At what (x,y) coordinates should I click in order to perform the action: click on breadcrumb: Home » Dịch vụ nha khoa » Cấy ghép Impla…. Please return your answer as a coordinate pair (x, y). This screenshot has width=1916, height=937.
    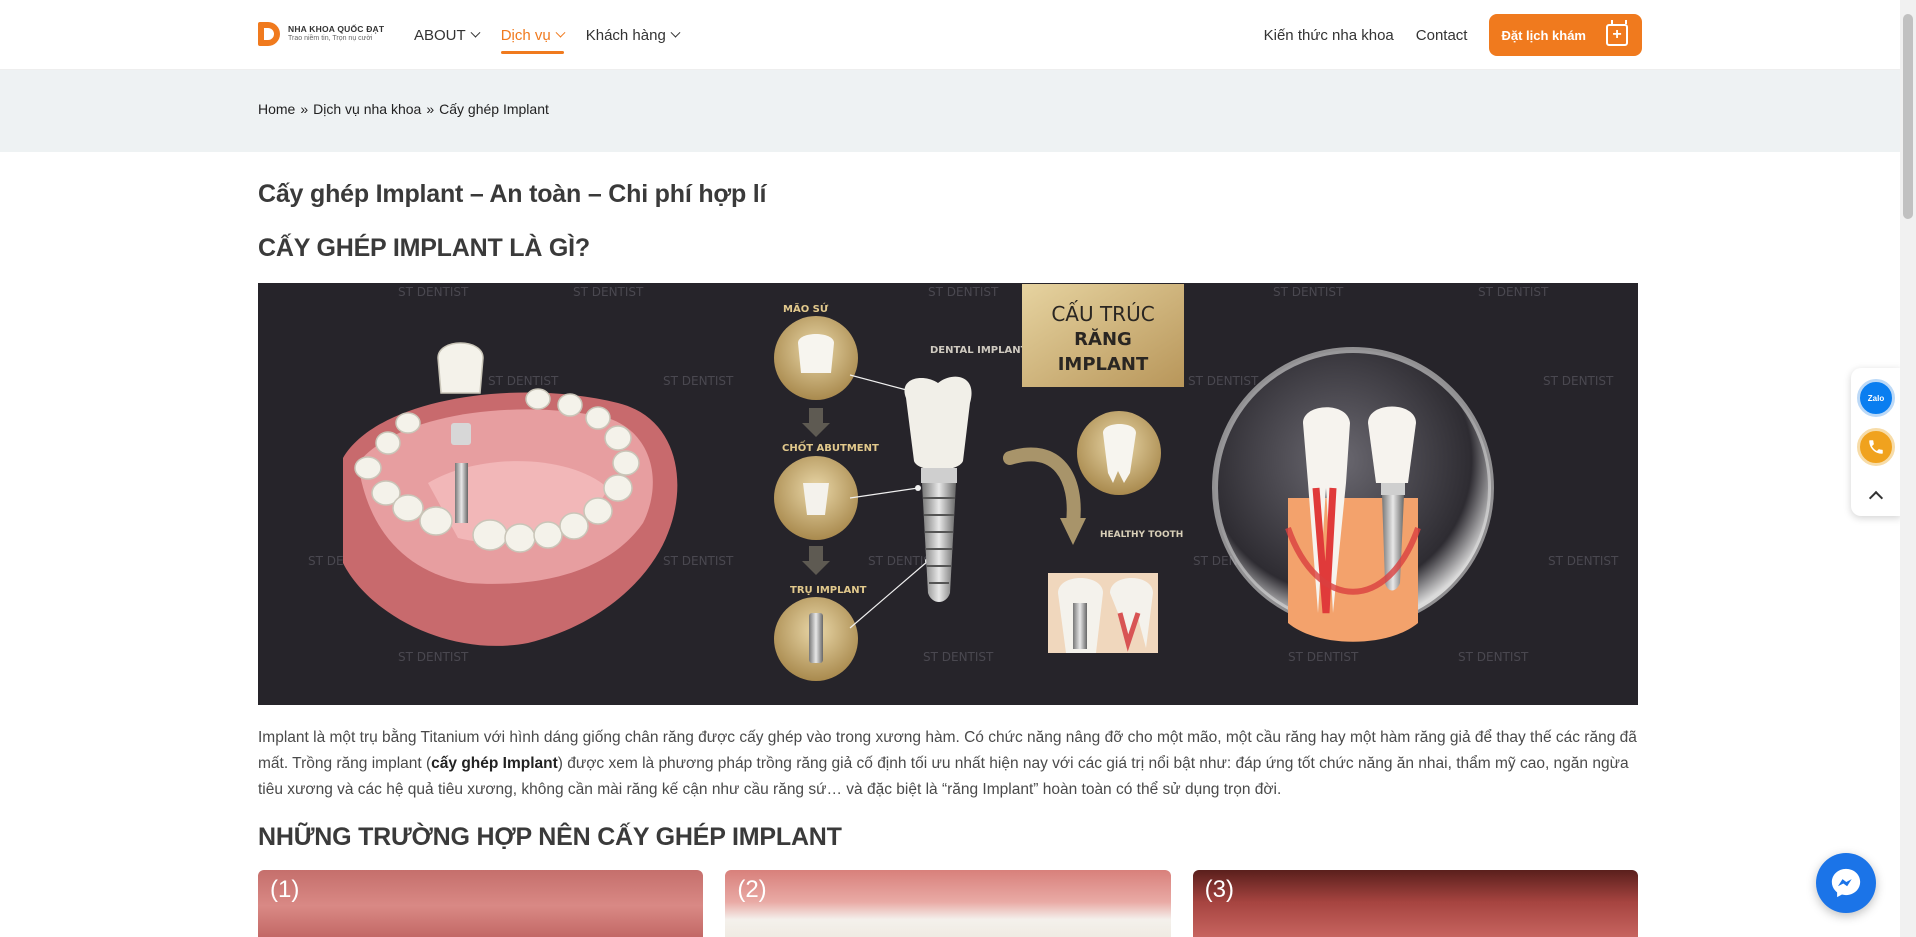
    Looking at the image, I should click on (403, 109).